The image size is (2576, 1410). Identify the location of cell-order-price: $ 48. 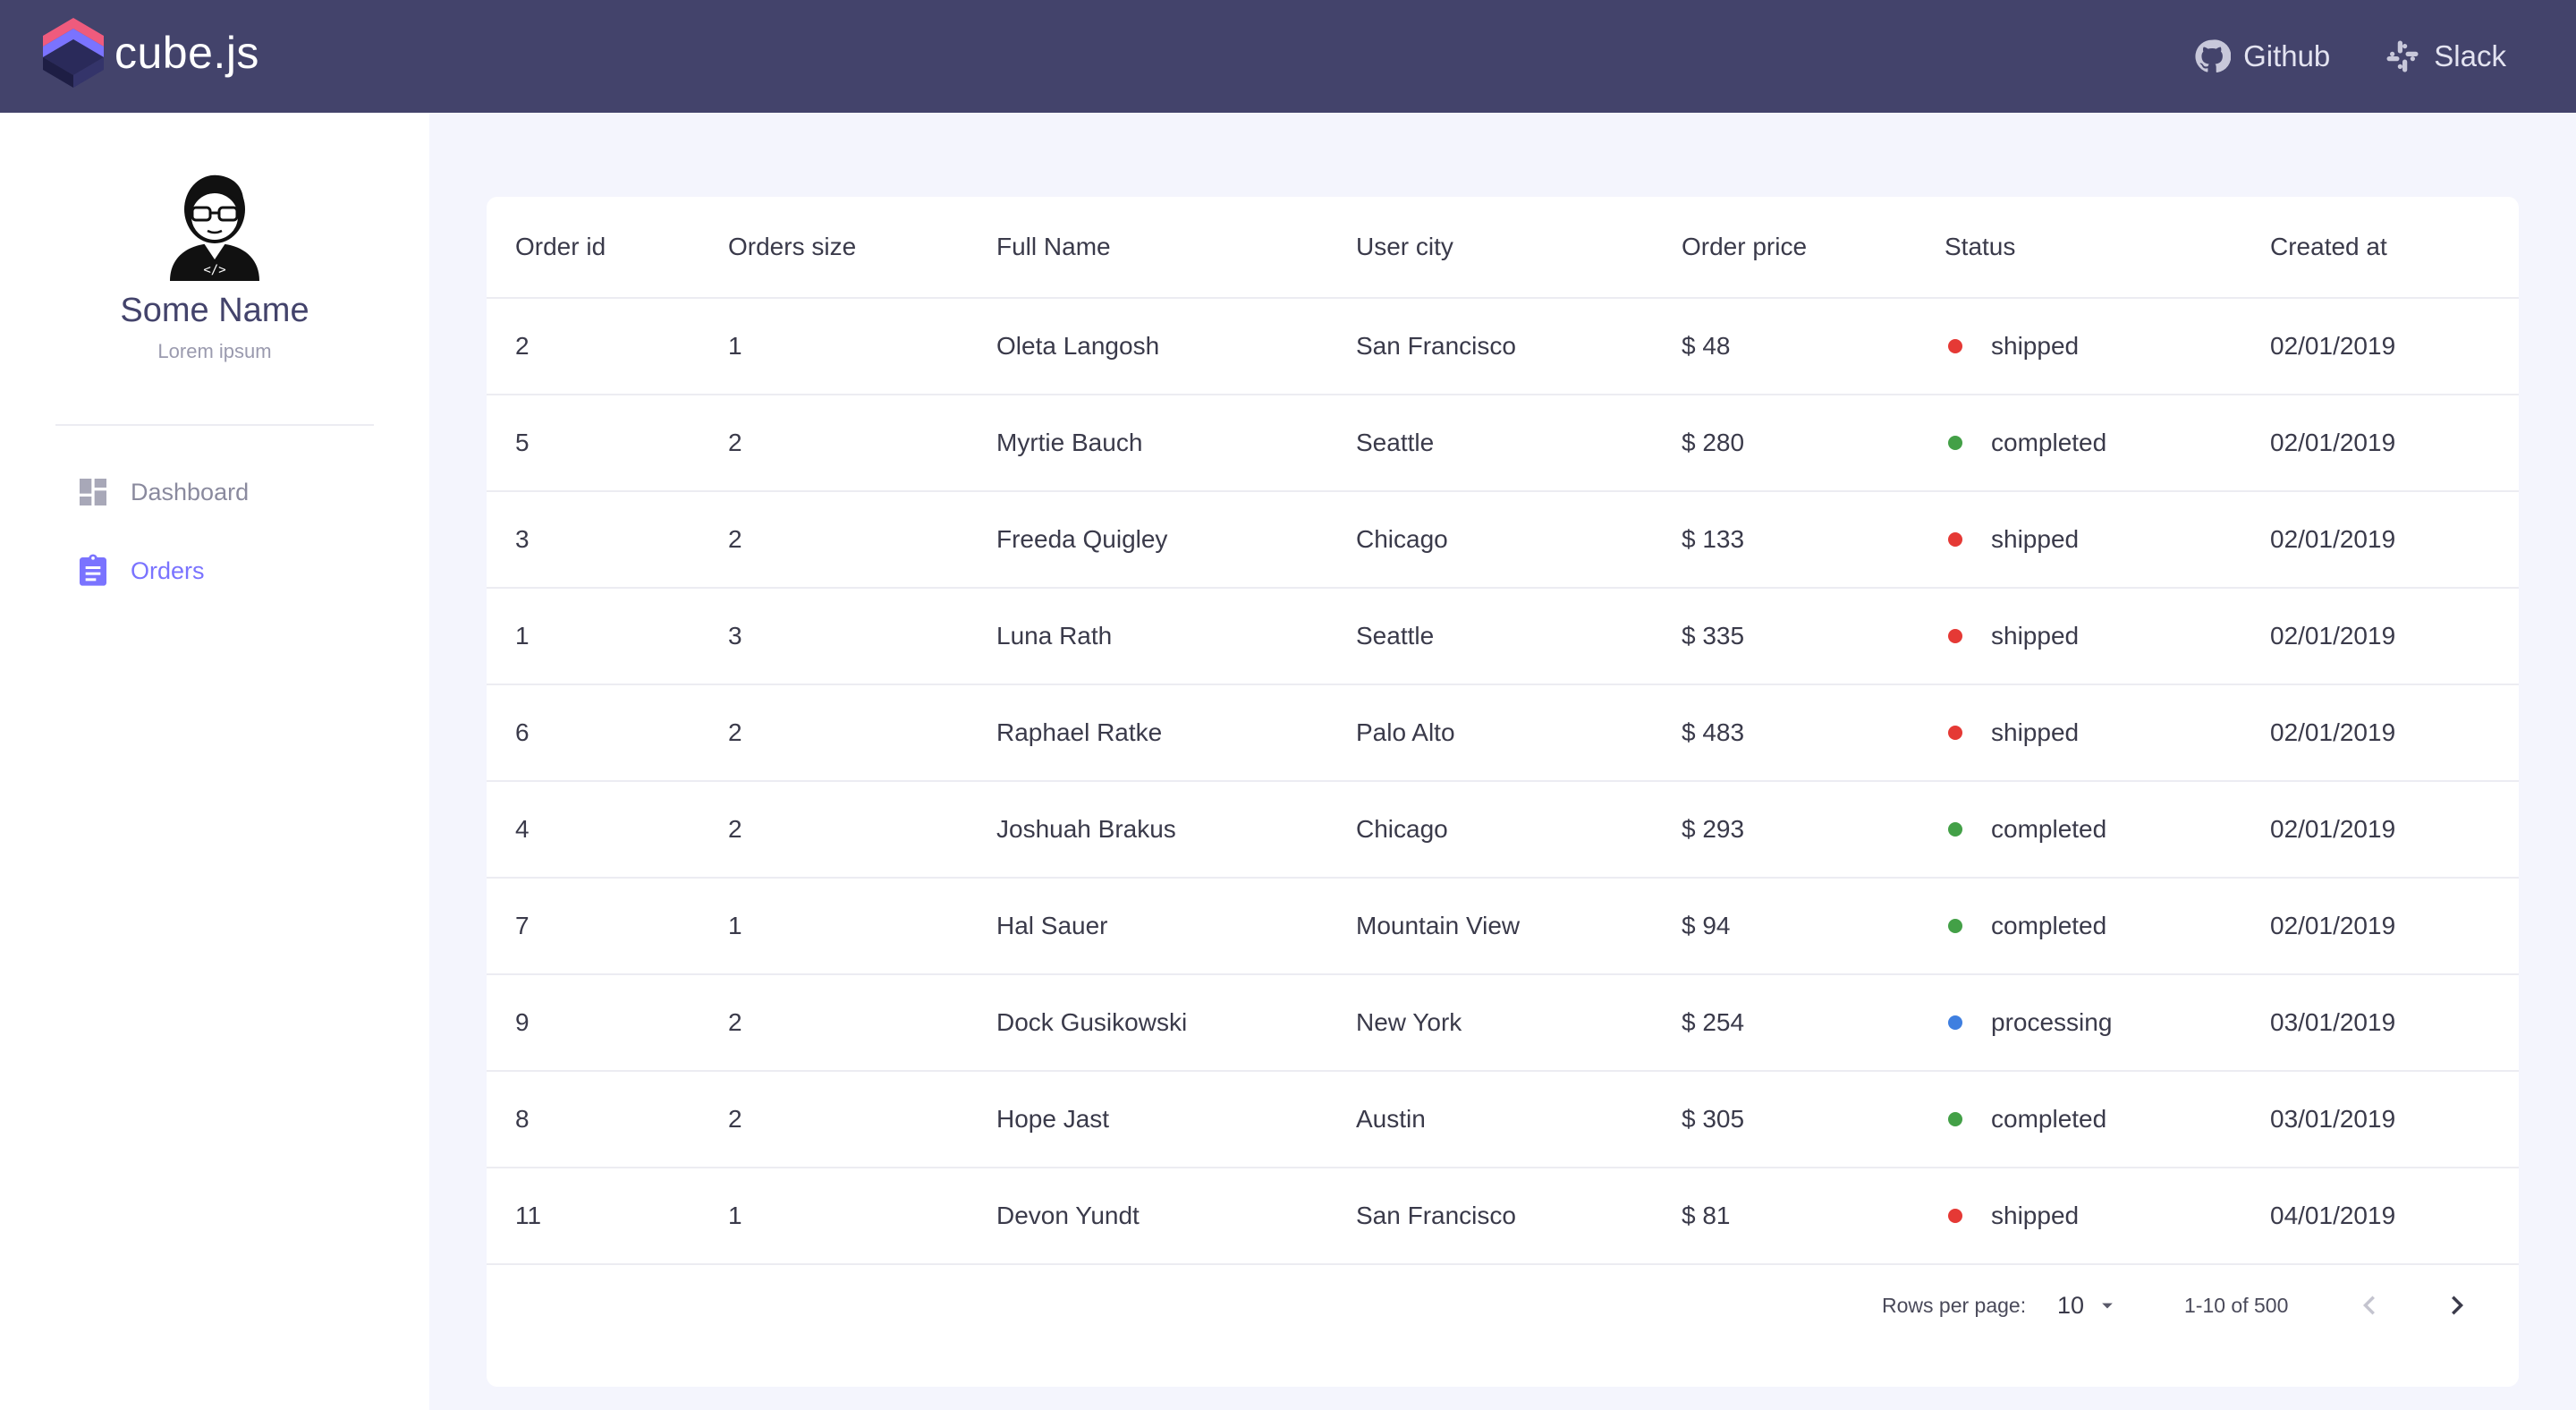
(1706, 346).